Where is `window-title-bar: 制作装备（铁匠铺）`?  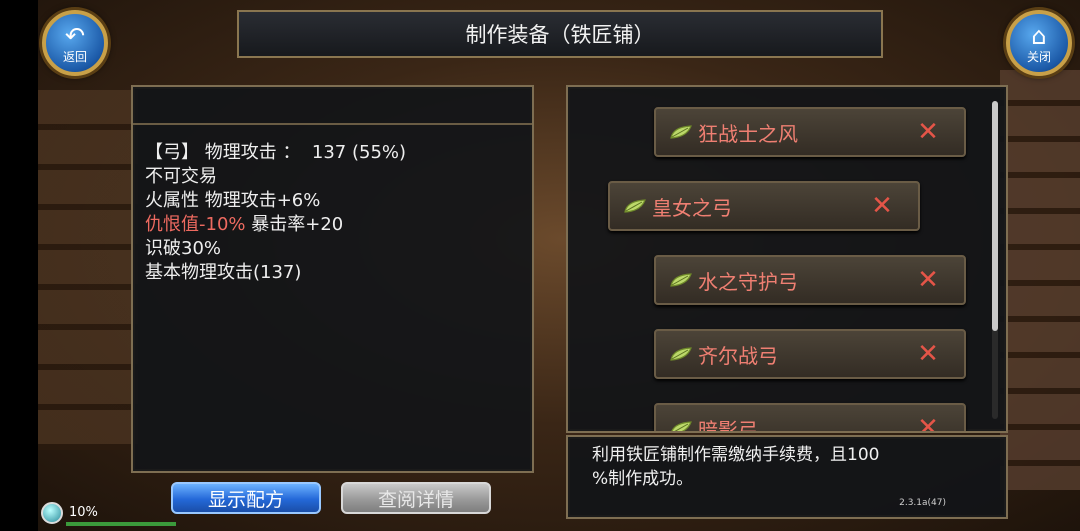 window-title-bar: 制作装备（铁匠铺） is located at coordinates (560, 34).